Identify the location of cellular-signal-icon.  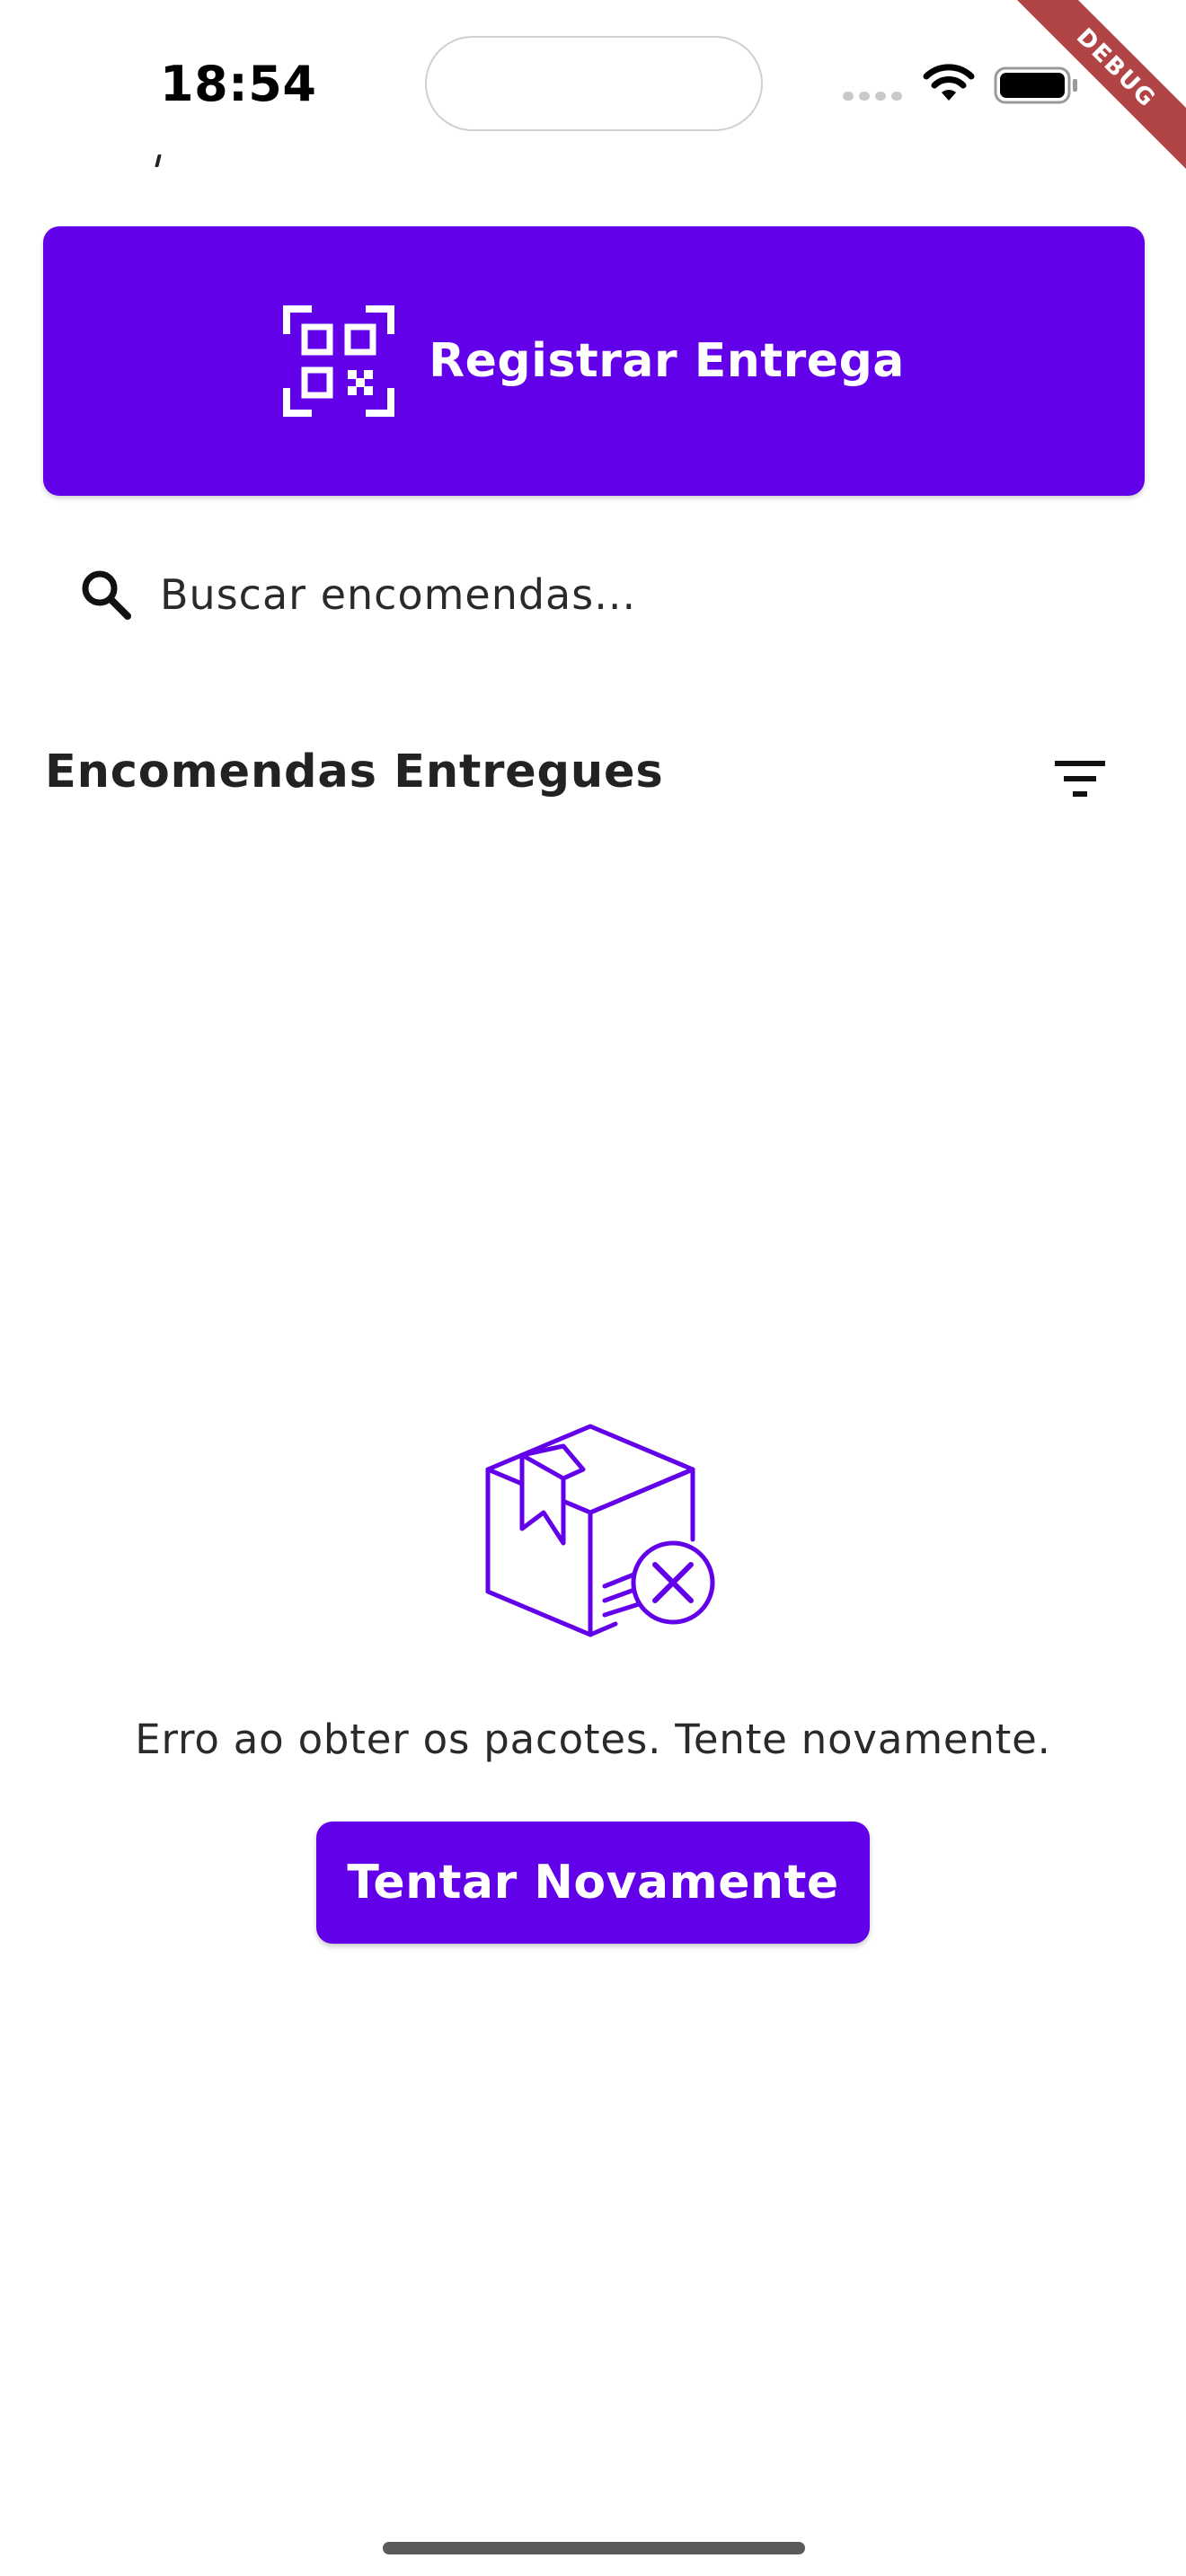
(872, 96).